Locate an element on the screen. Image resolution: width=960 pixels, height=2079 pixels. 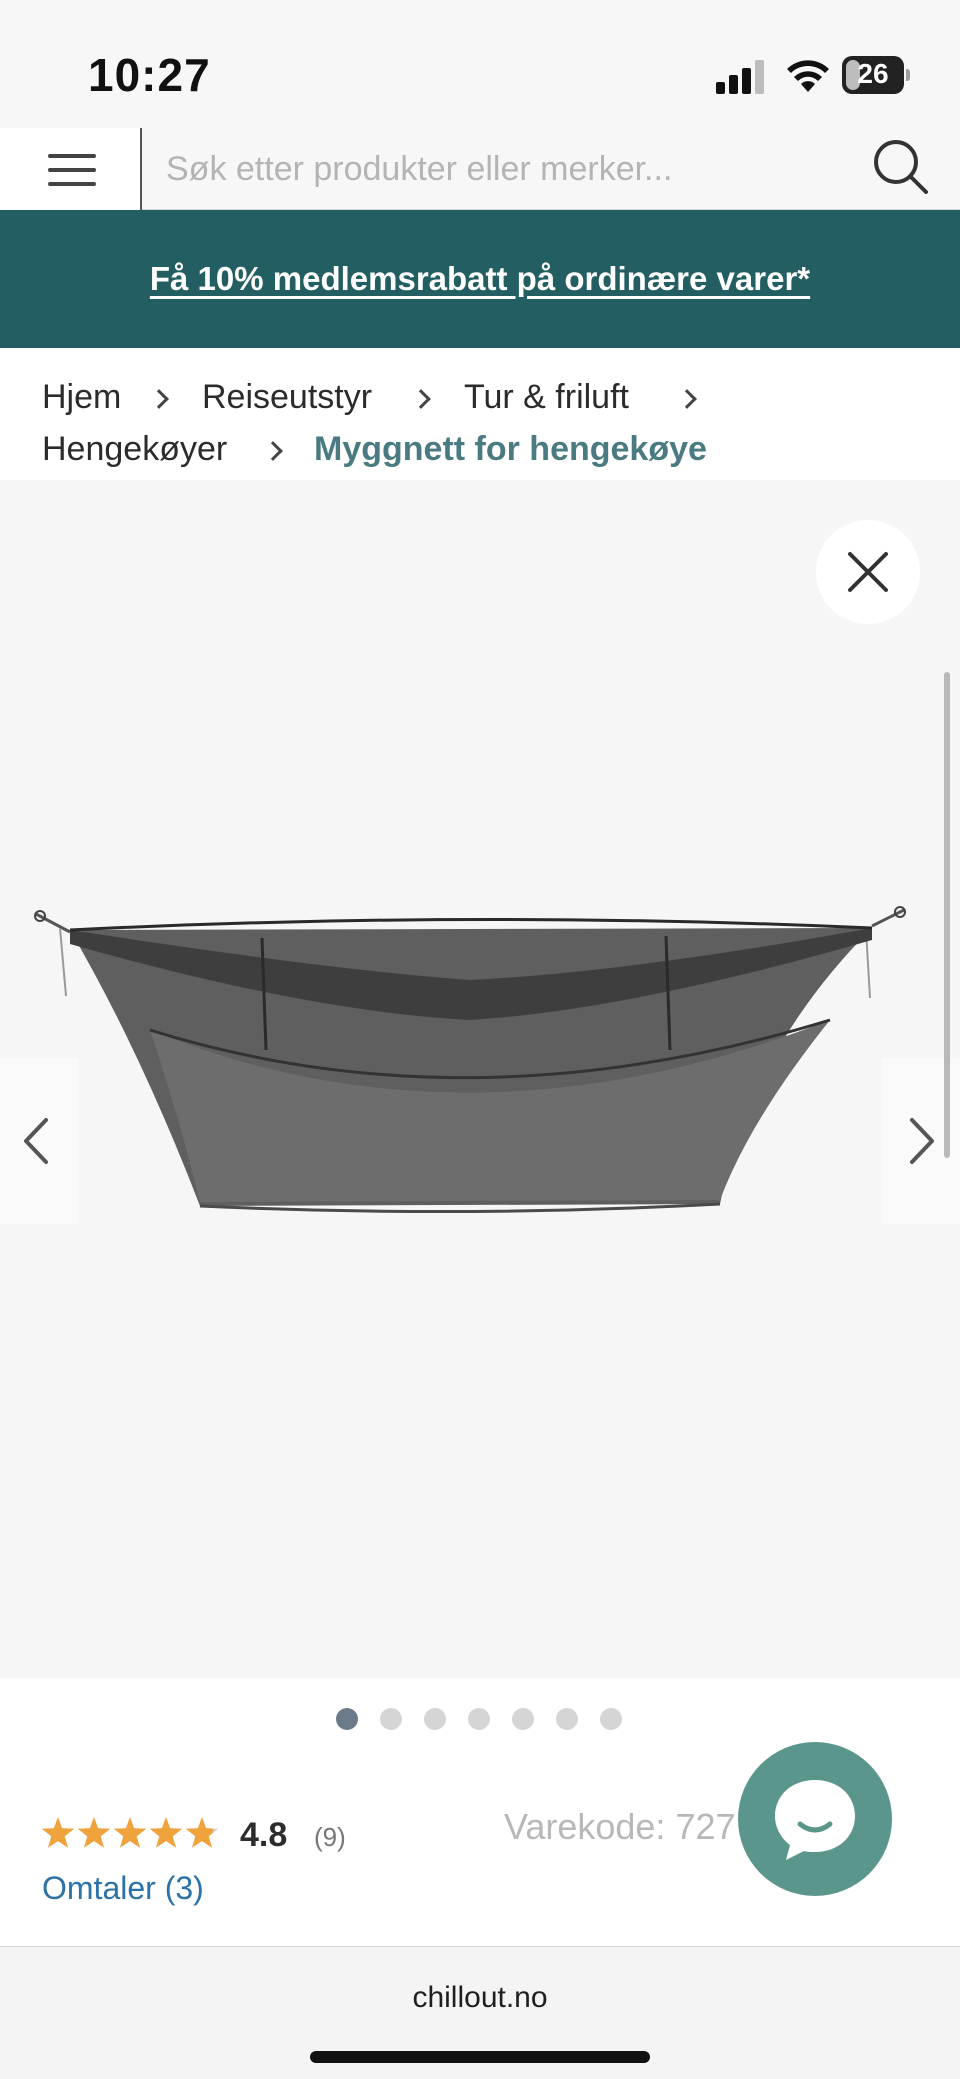
chat-button is located at coordinates (815, 1819).